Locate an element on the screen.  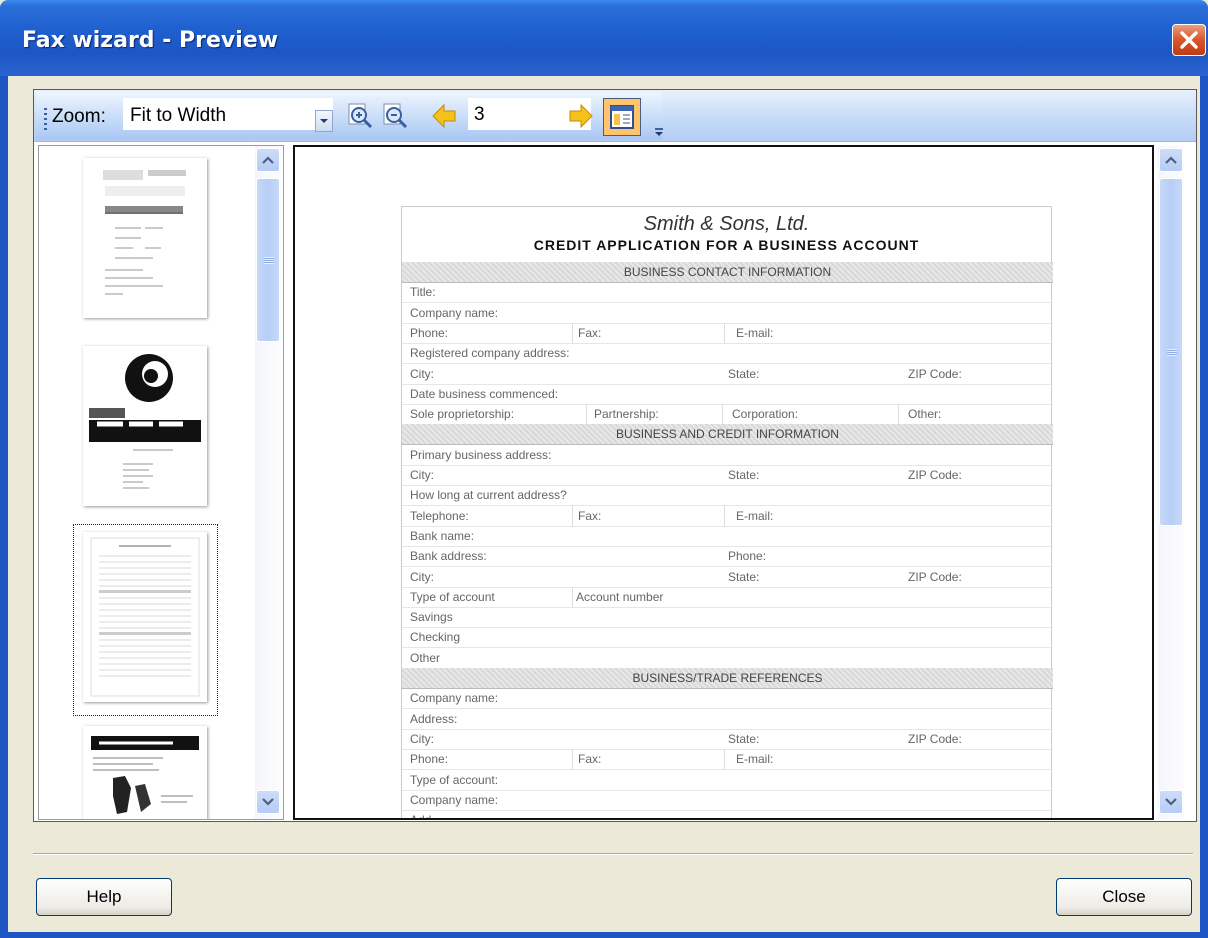
form-field-label: Bank name: is located at coordinates (442, 535).